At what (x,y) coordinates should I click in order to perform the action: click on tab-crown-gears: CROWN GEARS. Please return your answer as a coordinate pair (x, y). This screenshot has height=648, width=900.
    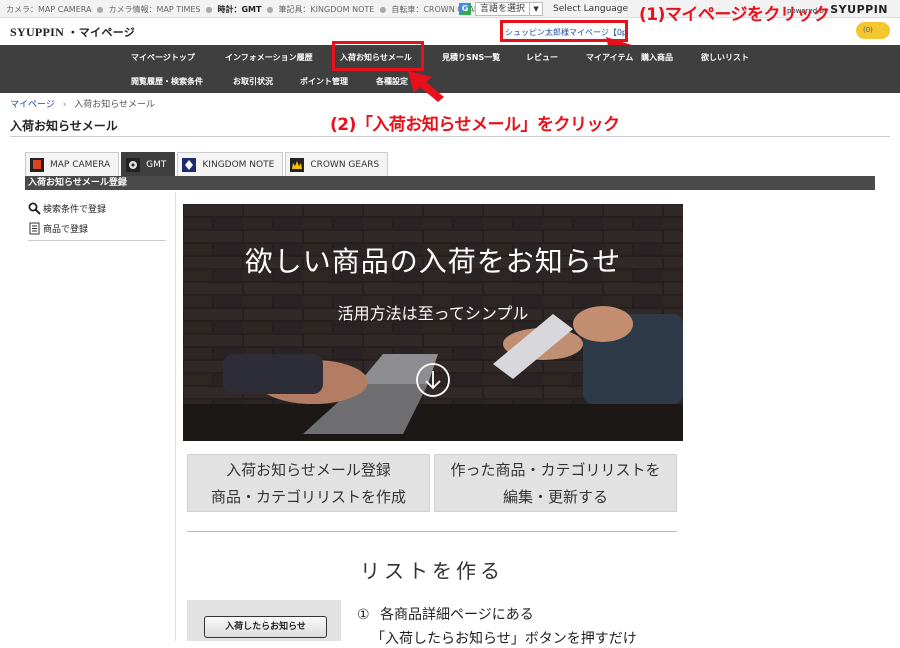
    Looking at the image, I should click on (337, 164).